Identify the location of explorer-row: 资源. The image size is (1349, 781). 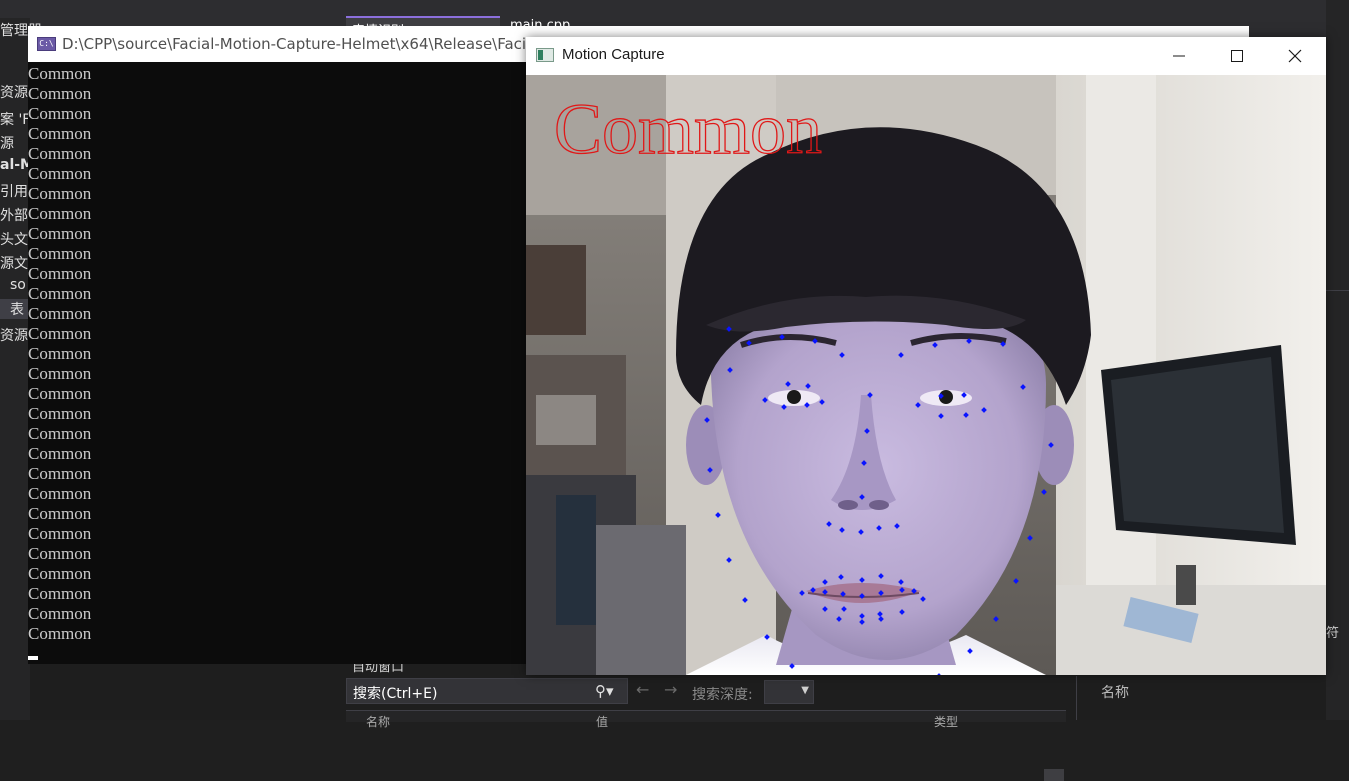
(14, 92).